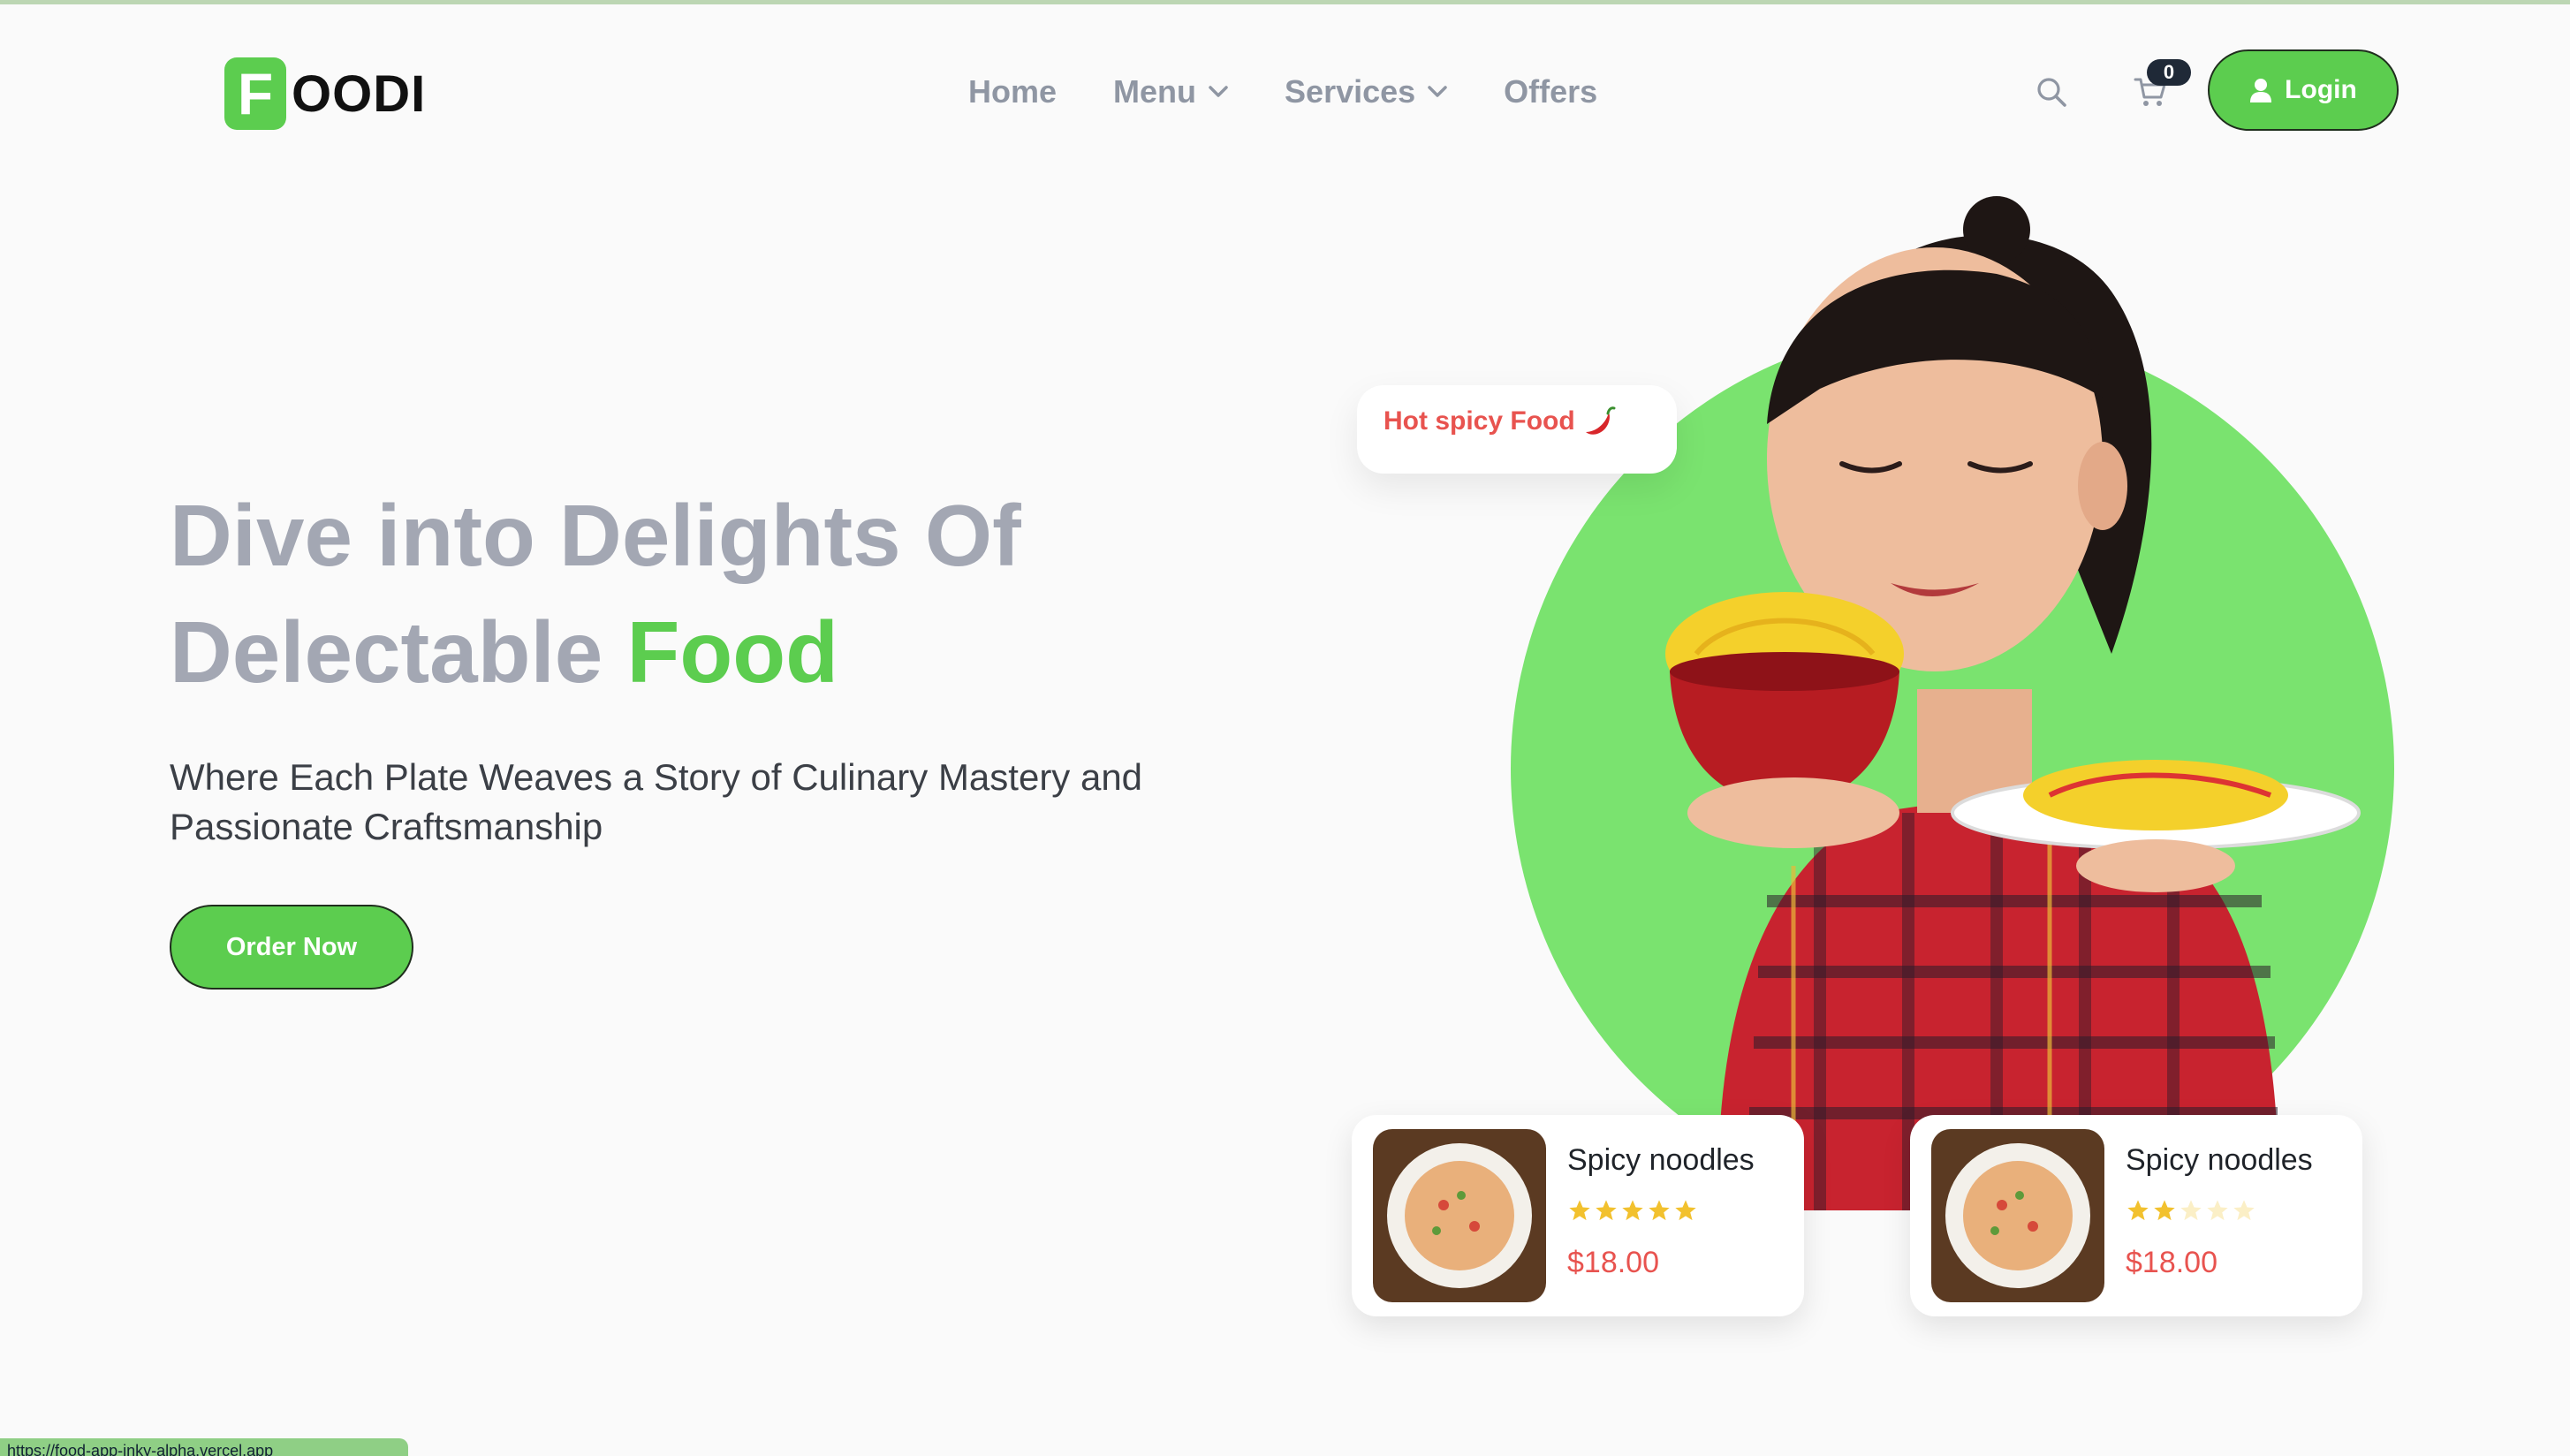 This screenshot has width=2570, height=1456. I want to click on user-icon, so click(2261, 90).